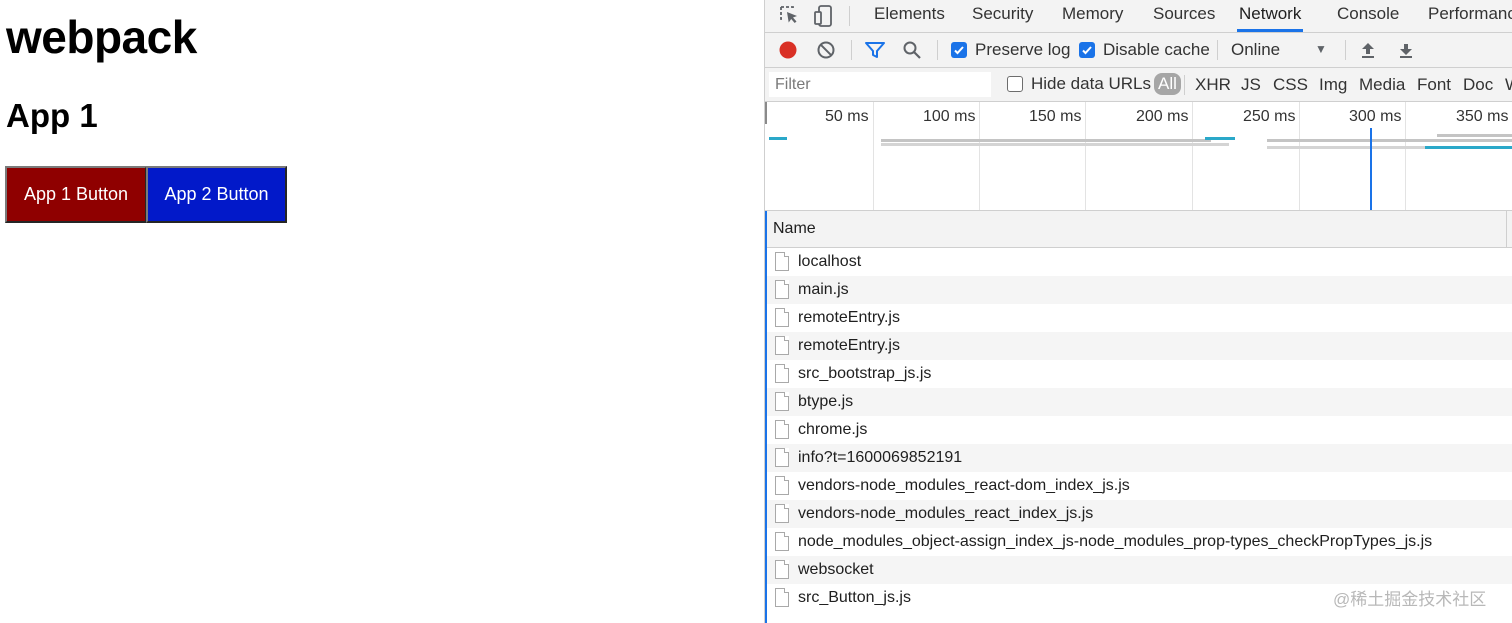 The width and height of the screenshot is (1512, 623). What do you see at coordinates (1139, 402) in the screenshot?
I see `table-row: btype.js` at bounding box center [1139, 402].